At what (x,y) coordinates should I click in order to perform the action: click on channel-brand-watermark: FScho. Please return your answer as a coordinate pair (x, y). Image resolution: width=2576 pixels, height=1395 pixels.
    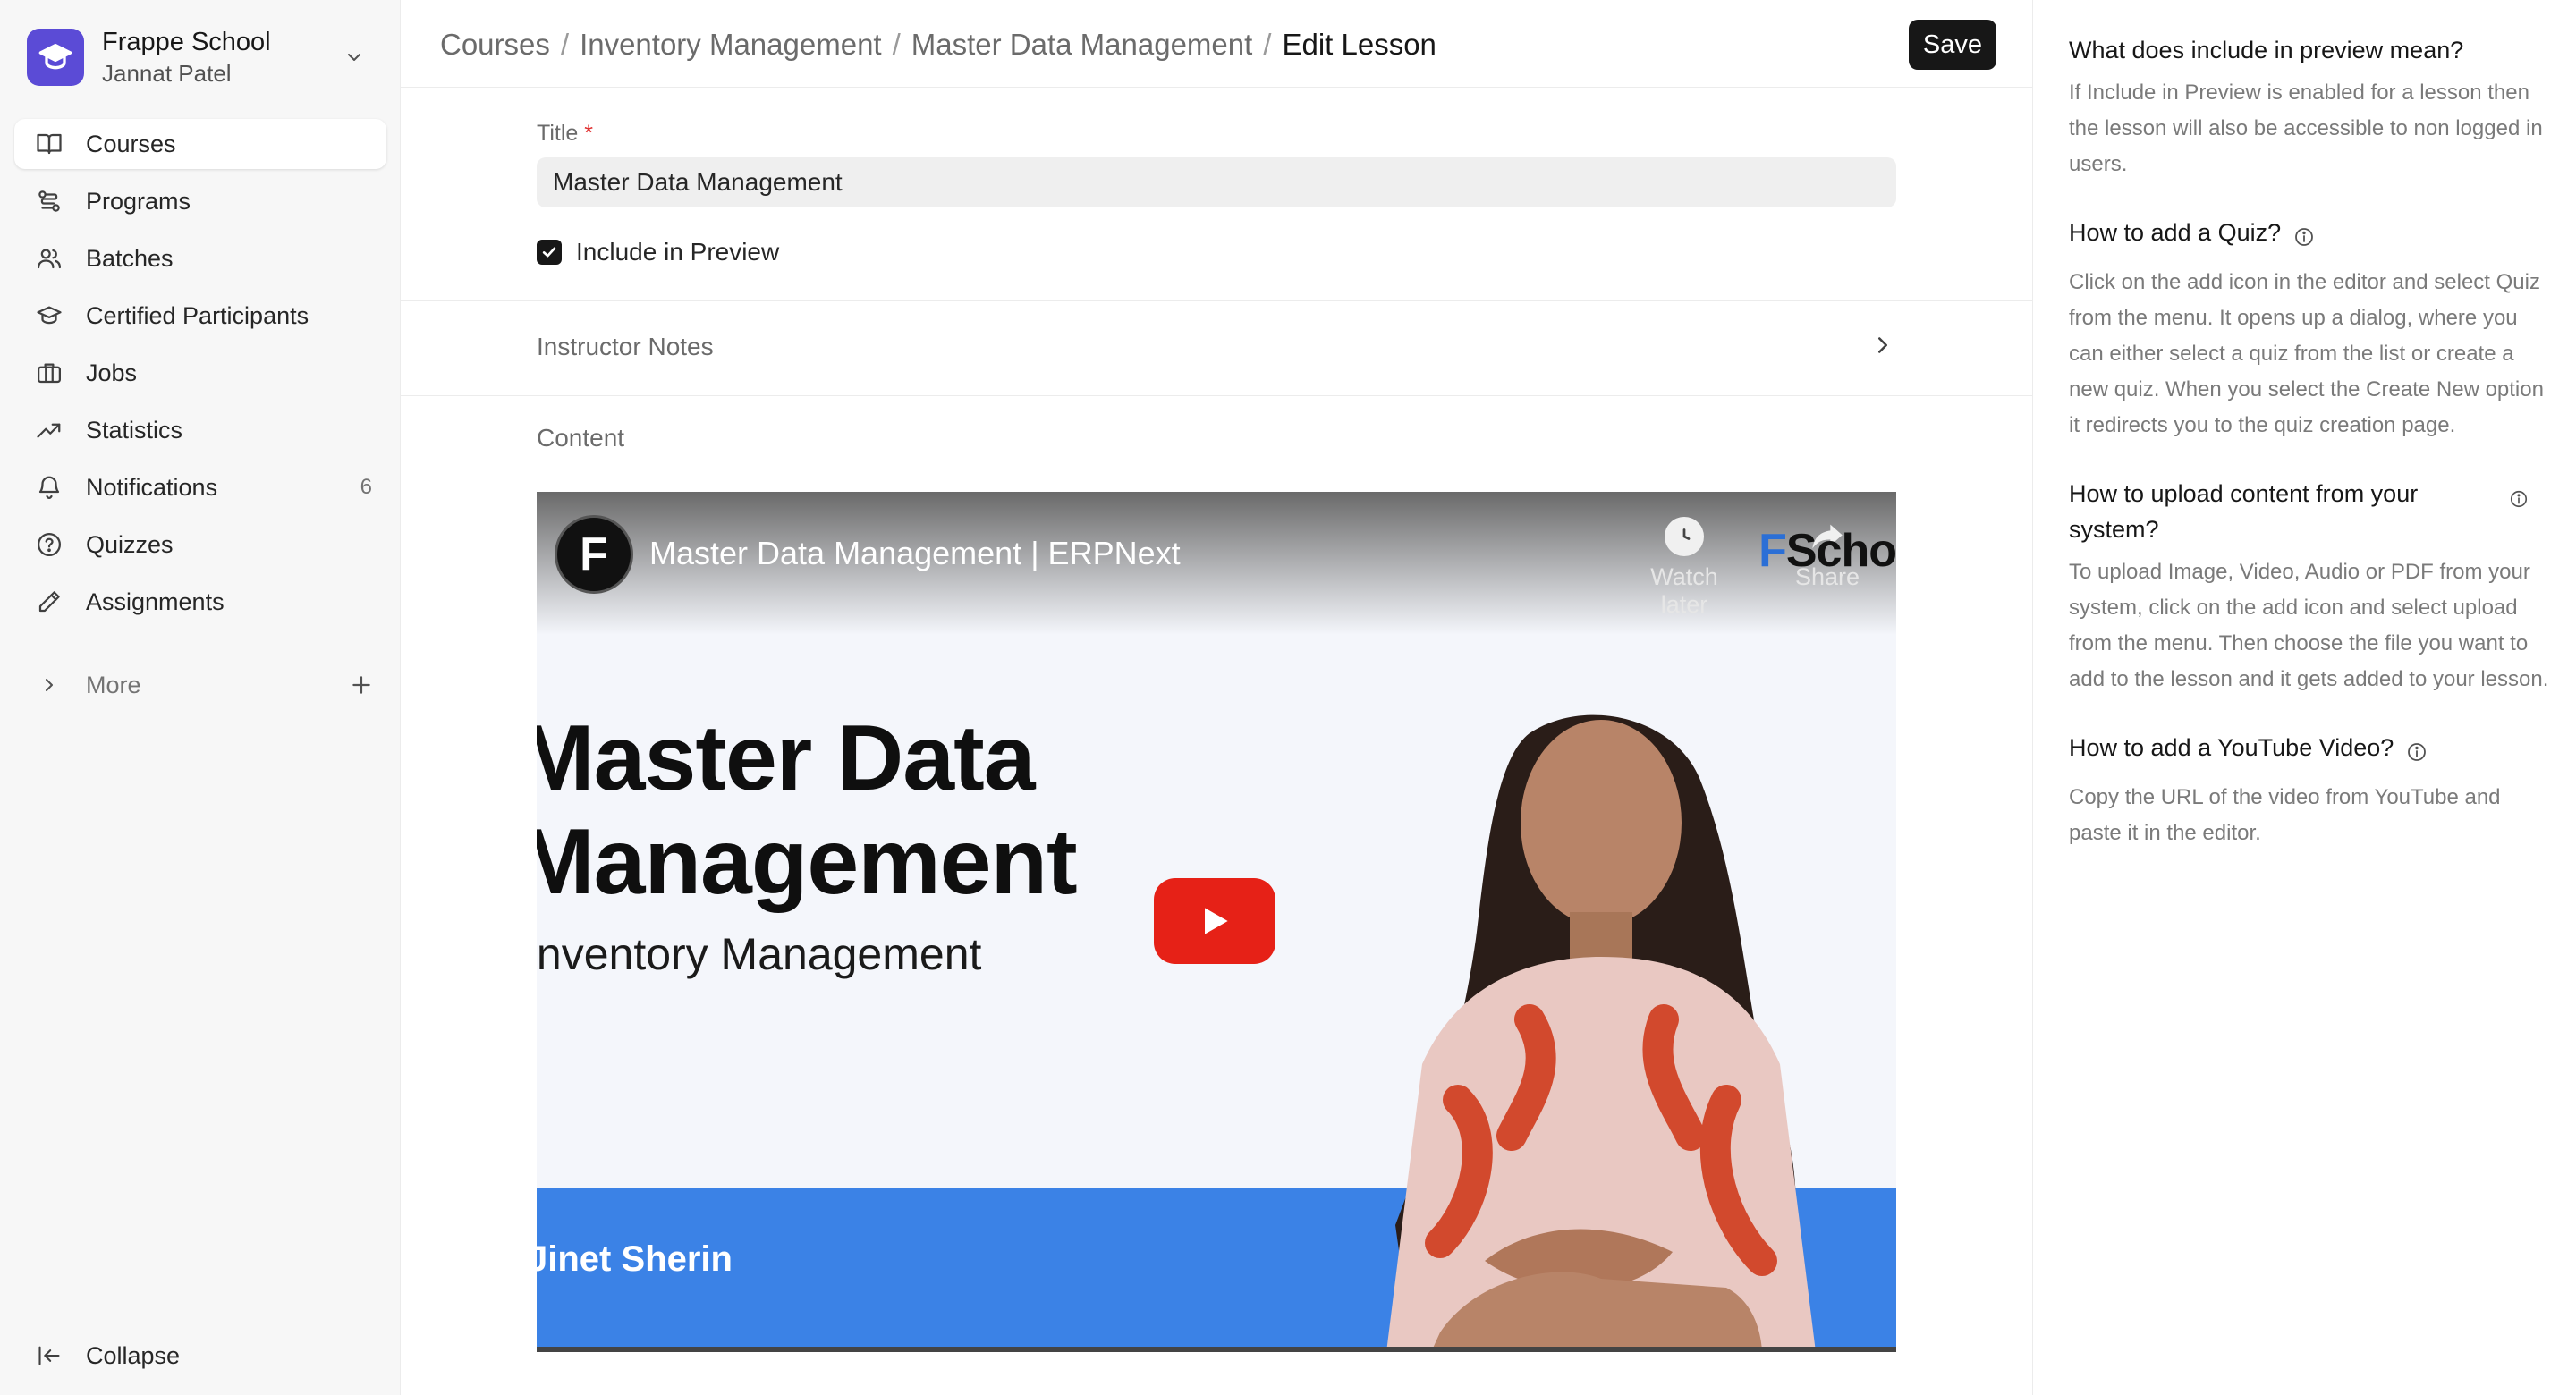
    Looking at the image, I should click on (1827, 551).